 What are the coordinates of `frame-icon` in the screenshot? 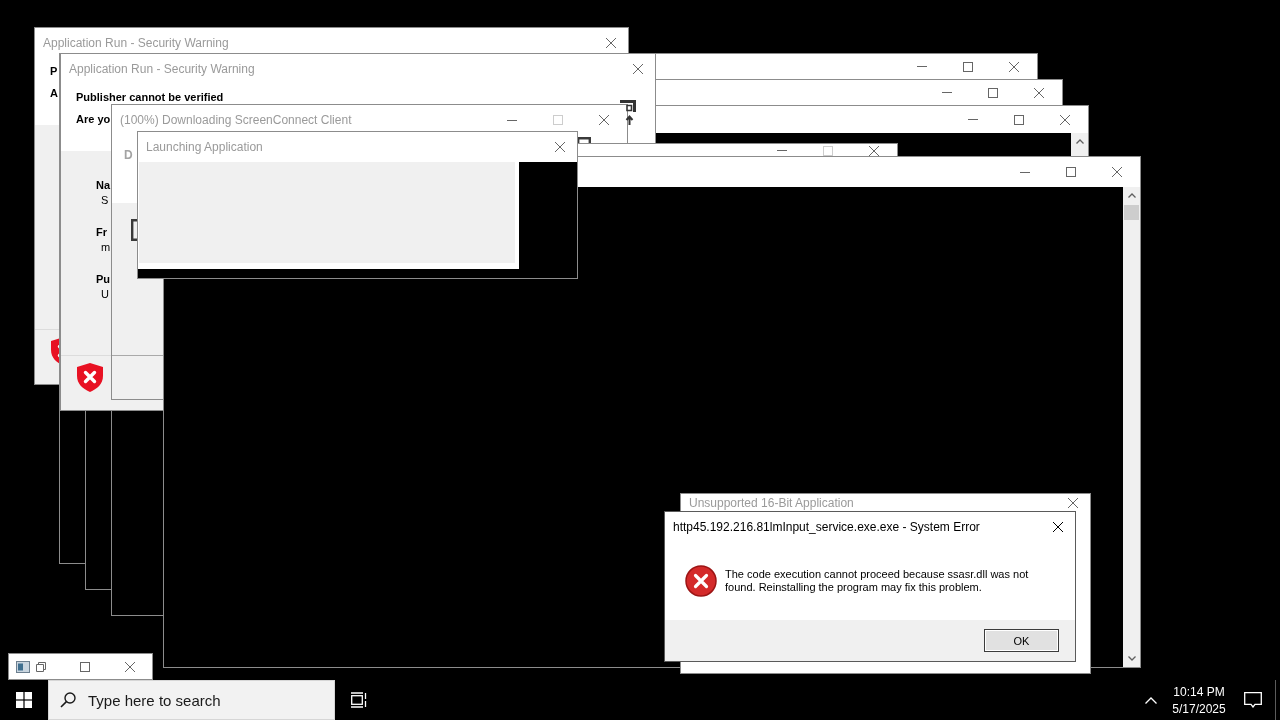 It's located at (584, 140).